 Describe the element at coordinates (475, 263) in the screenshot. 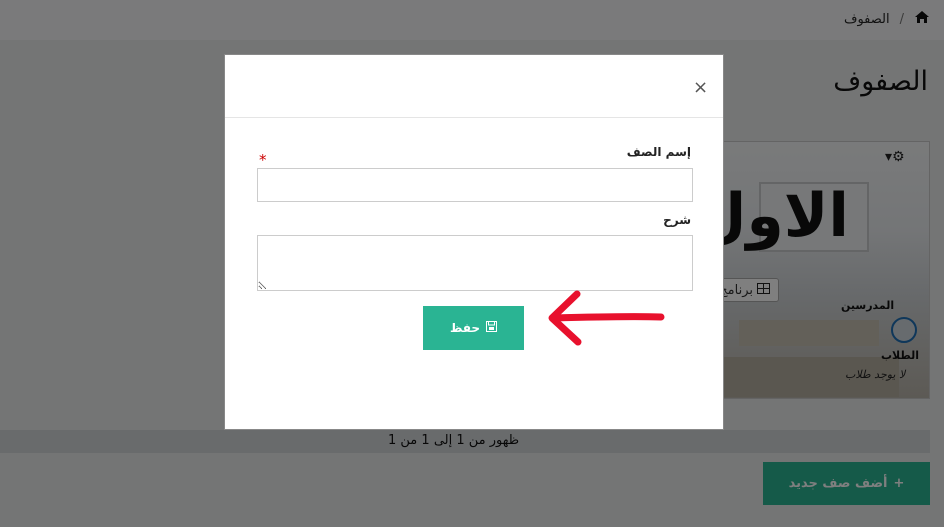

I see `description-textarea` at that location.